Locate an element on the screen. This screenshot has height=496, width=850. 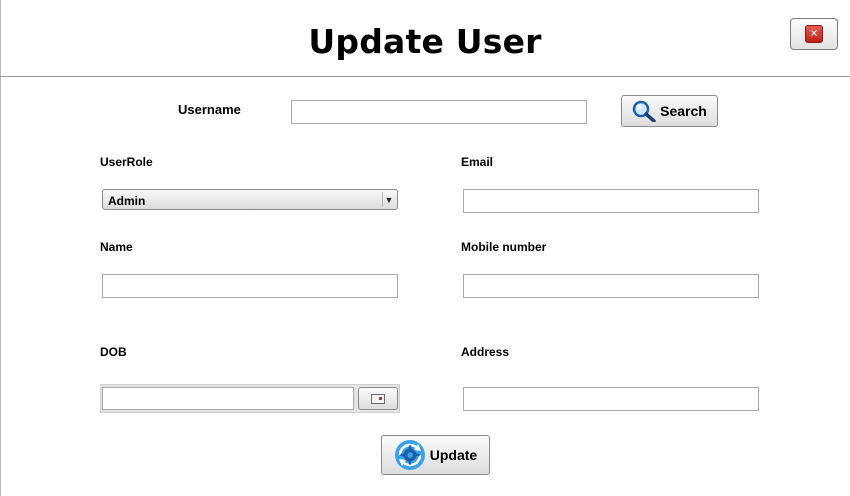
dropdown-arrow-icon: ▼ is located at coordinates (388, 199).